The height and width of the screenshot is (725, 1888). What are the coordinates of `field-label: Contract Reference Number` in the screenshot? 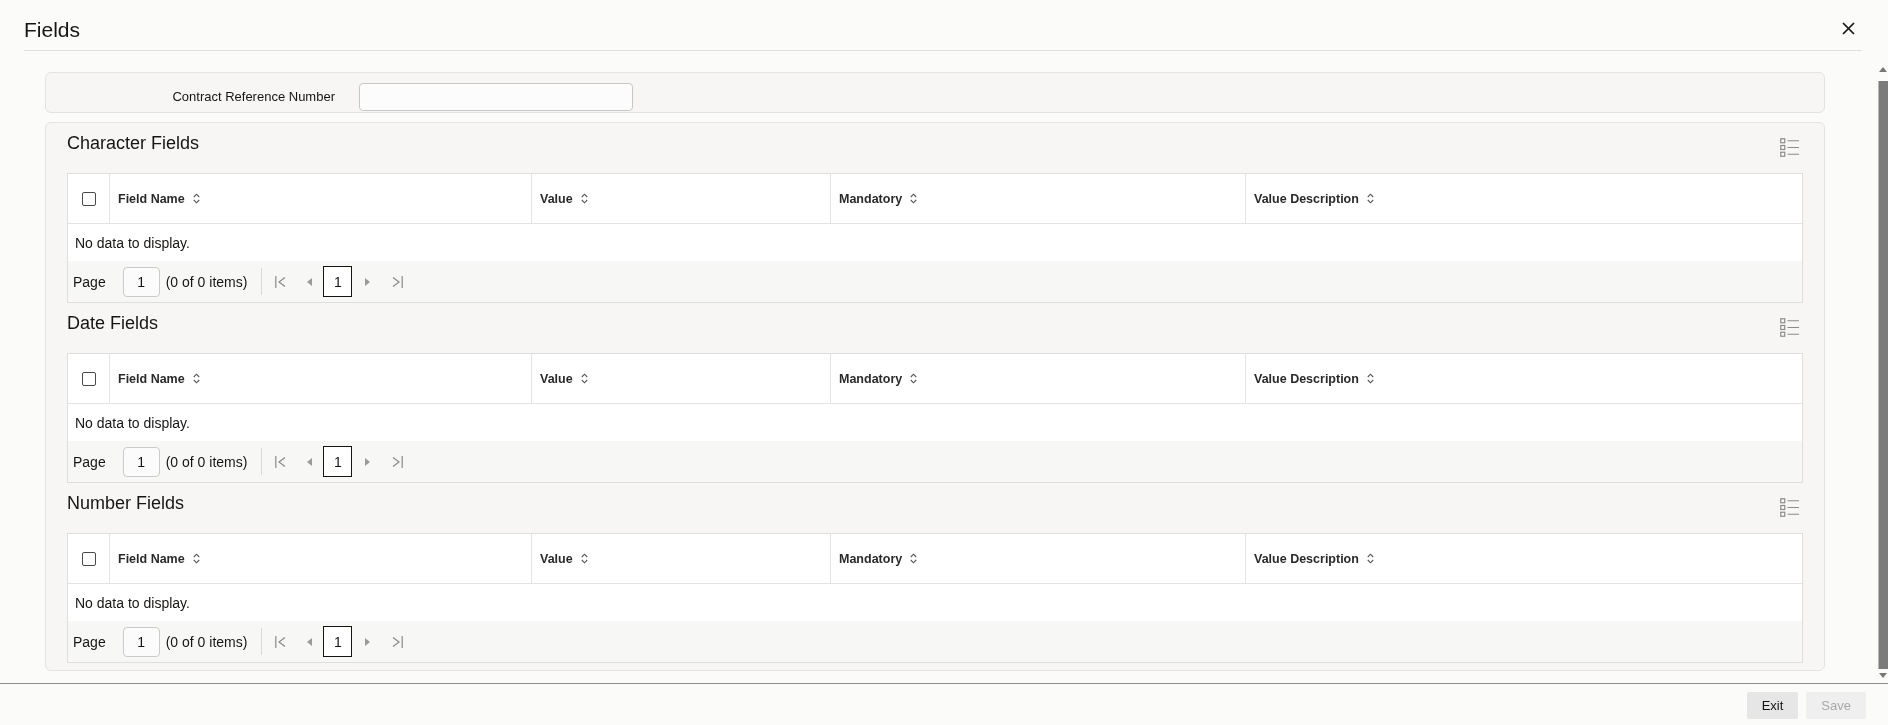 It's located at (253, 96).